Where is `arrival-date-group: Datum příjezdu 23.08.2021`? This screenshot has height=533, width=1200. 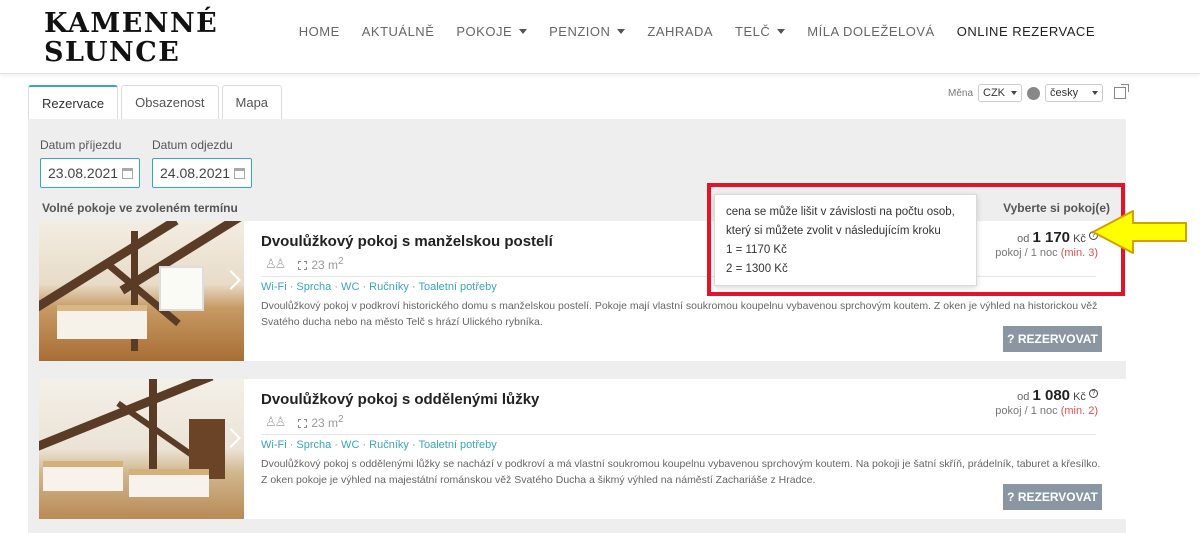
arrival-date-group: Datum příjezdu 23.08.2021 is located at coordinates (90, 163).